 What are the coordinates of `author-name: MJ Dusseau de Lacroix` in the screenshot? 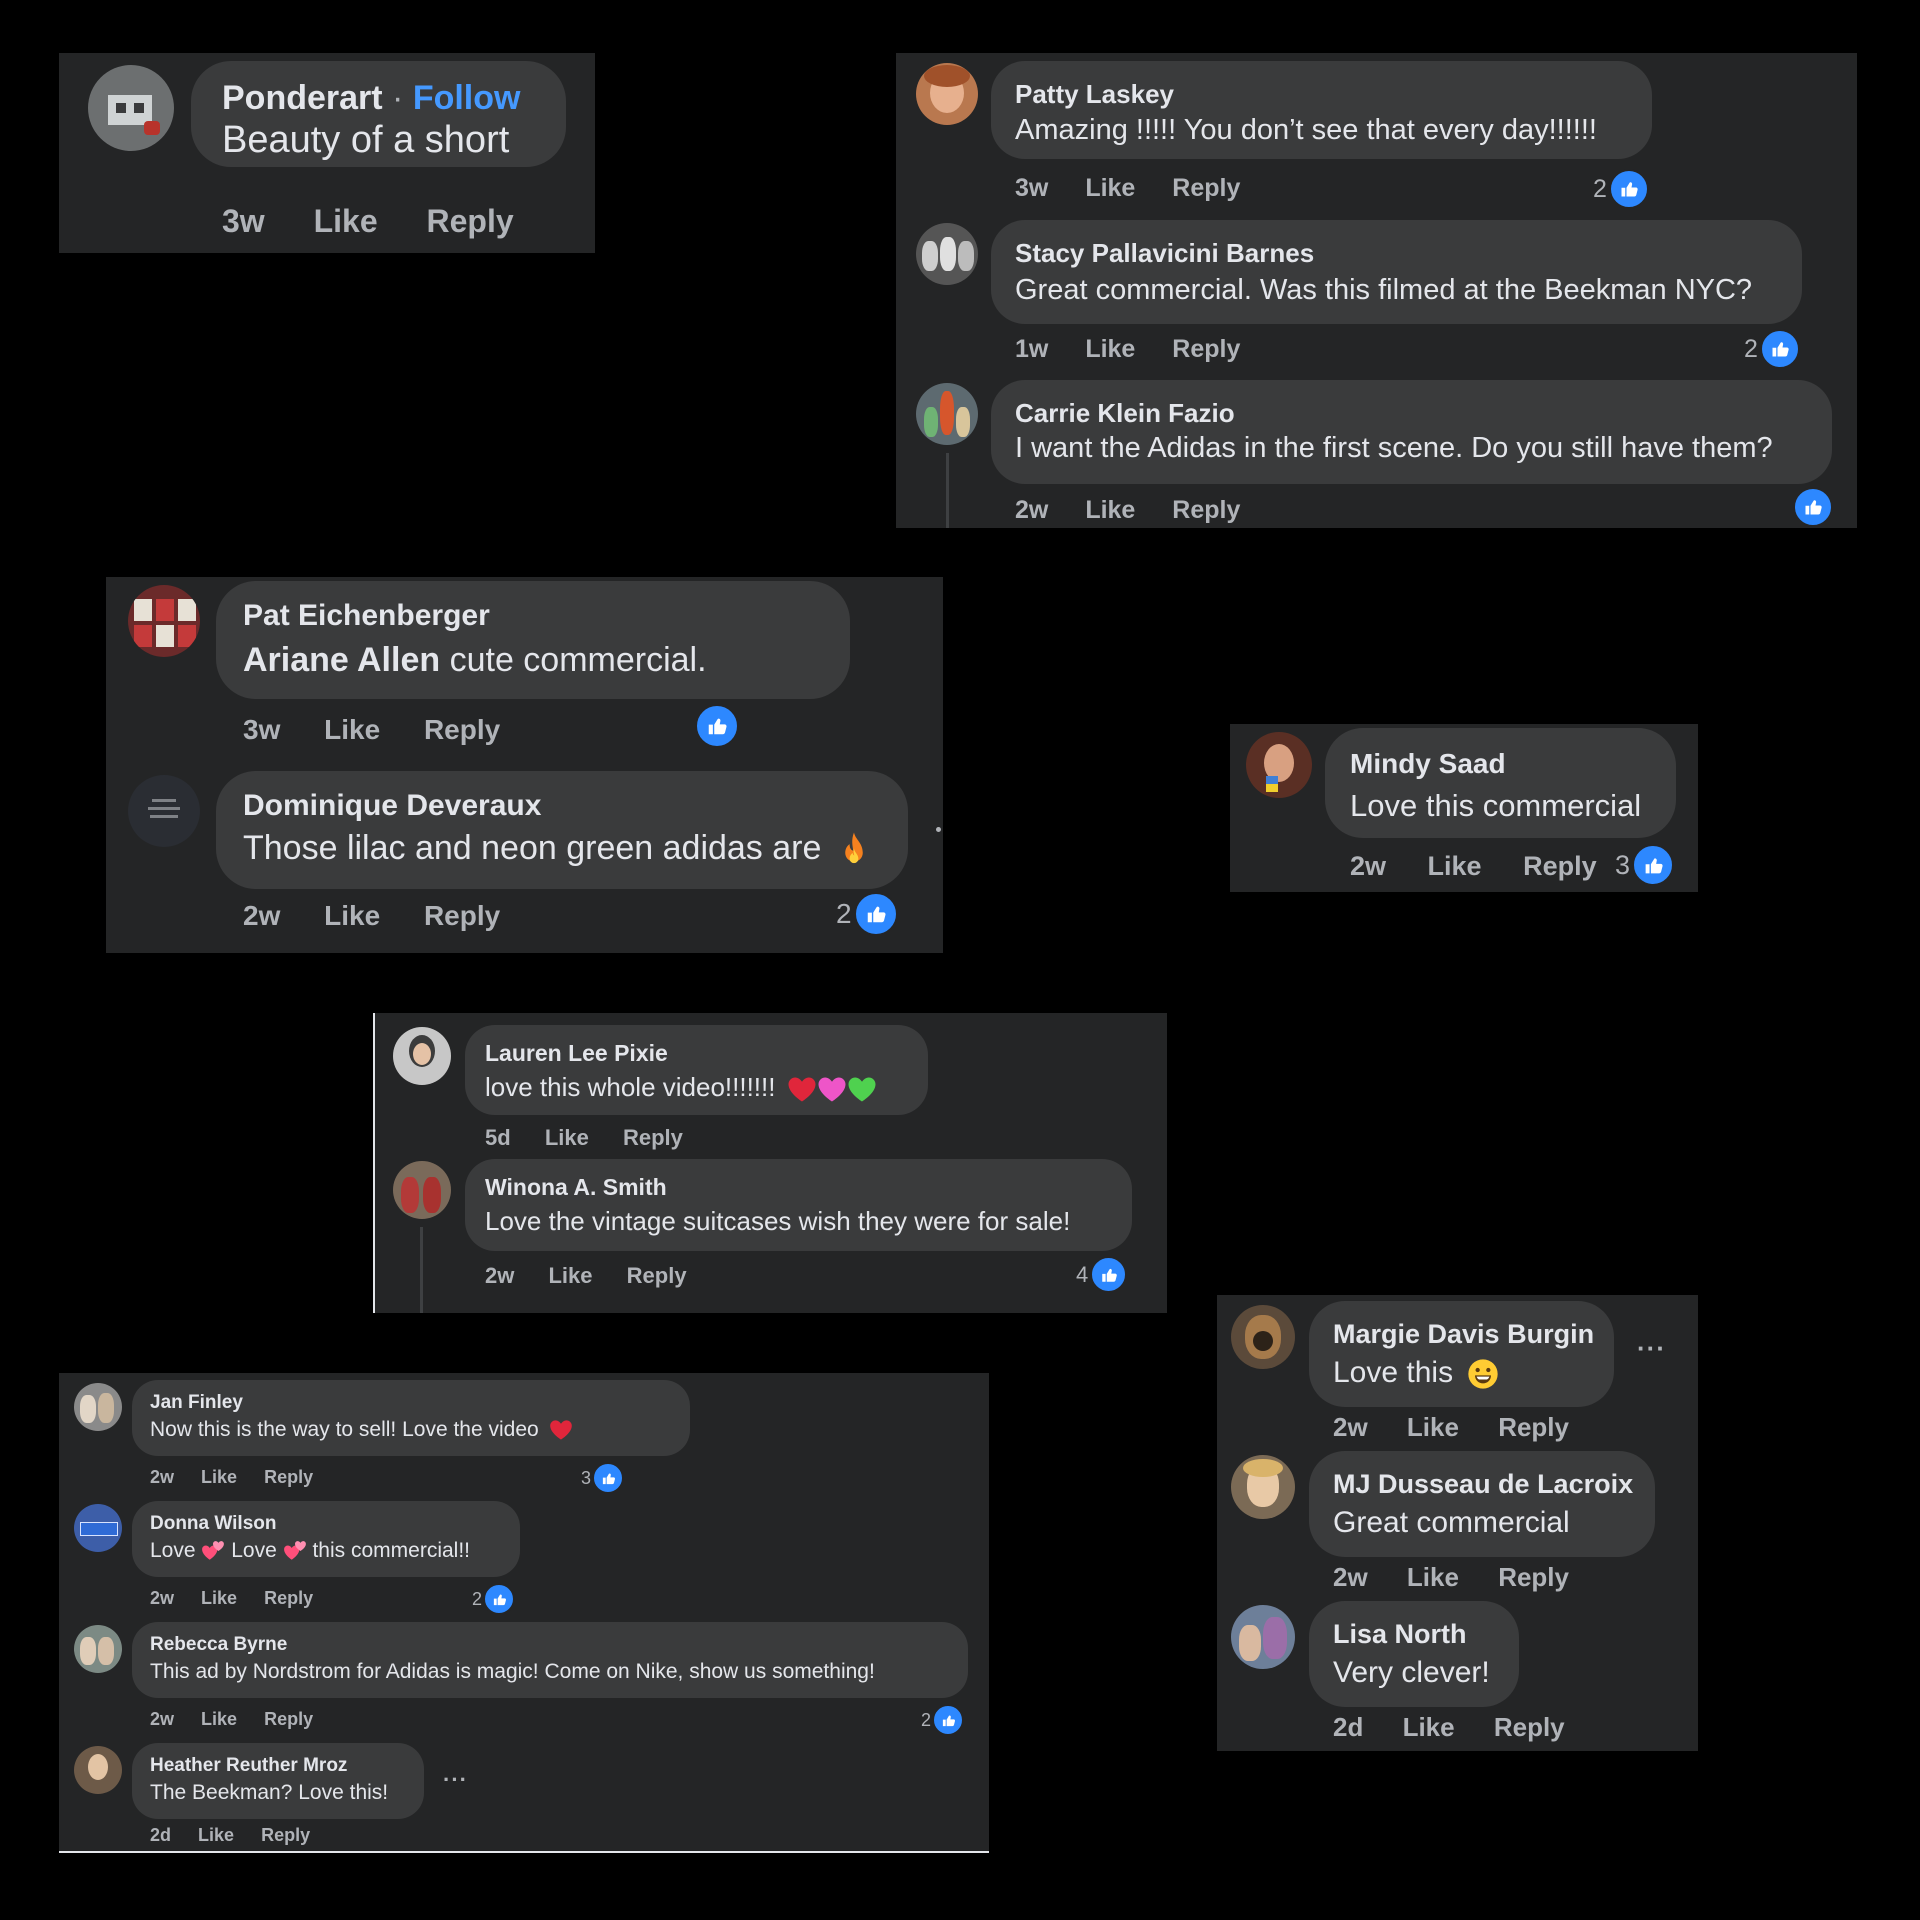 It's located at (1483, 1484).